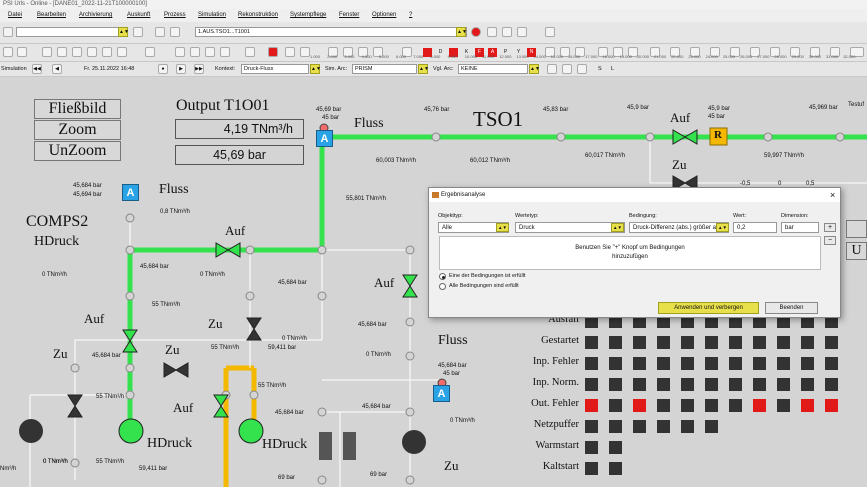 Image resolution: width=867 pixels, height=487 pixels. I want to click on station-box-r: R, so click(718, 135).